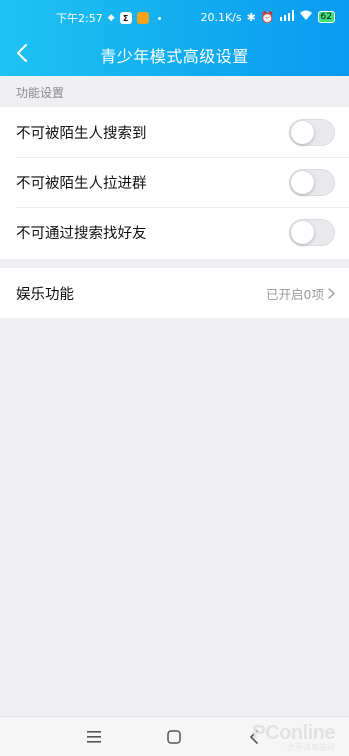 The height and width of the screenshot is (756, 349). What do you see at coordinates (251, 17) in the screenshot?
I see `bluetooth-icon: ✱` at bounding box center [251, 17].